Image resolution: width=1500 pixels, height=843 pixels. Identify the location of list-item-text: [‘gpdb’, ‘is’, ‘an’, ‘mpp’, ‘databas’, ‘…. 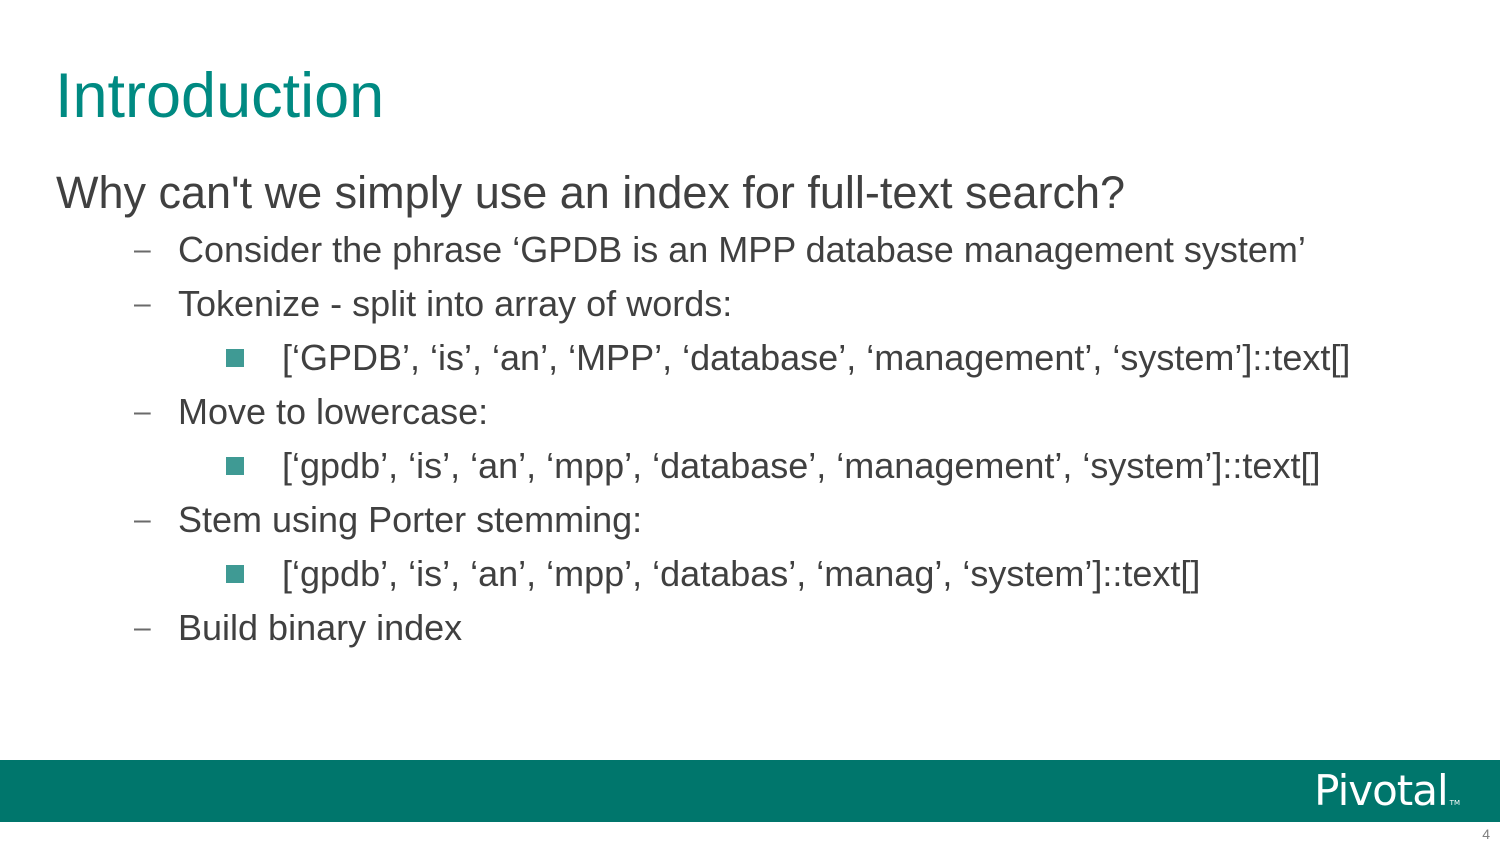
(741, 573).